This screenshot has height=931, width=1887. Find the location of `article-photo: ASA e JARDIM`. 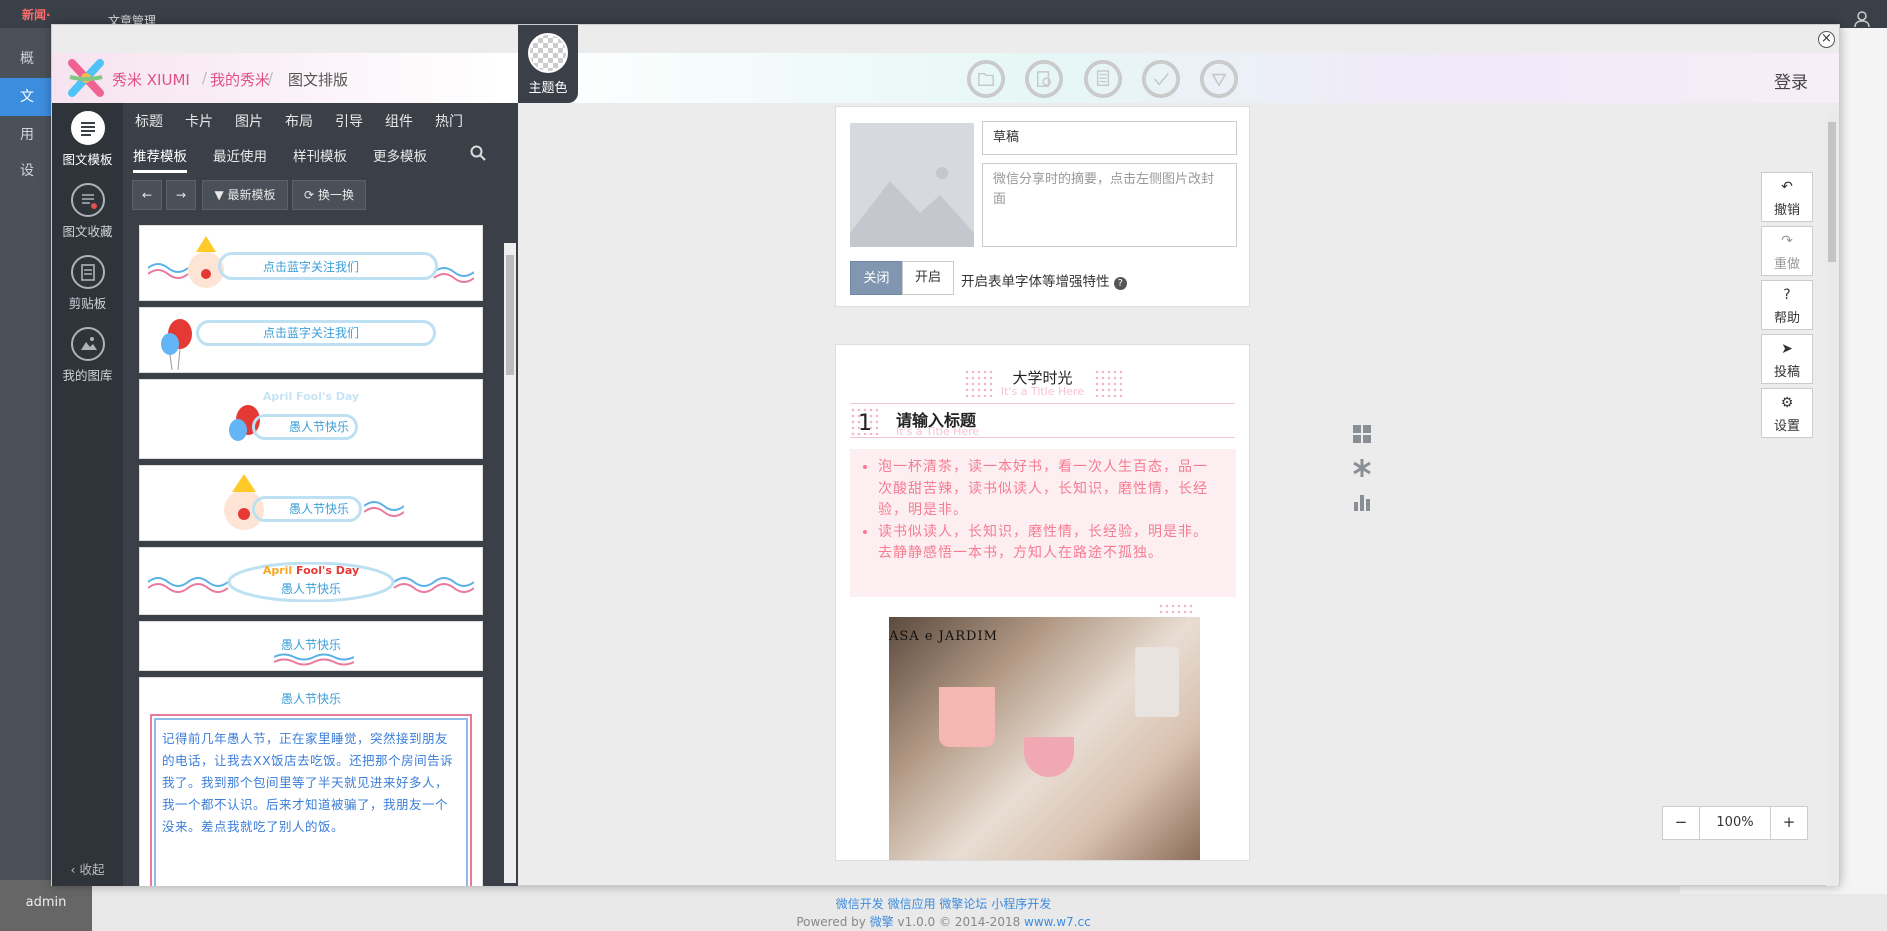

article-photo: ASA e JARDIM is located at coordinates (1044, 738).